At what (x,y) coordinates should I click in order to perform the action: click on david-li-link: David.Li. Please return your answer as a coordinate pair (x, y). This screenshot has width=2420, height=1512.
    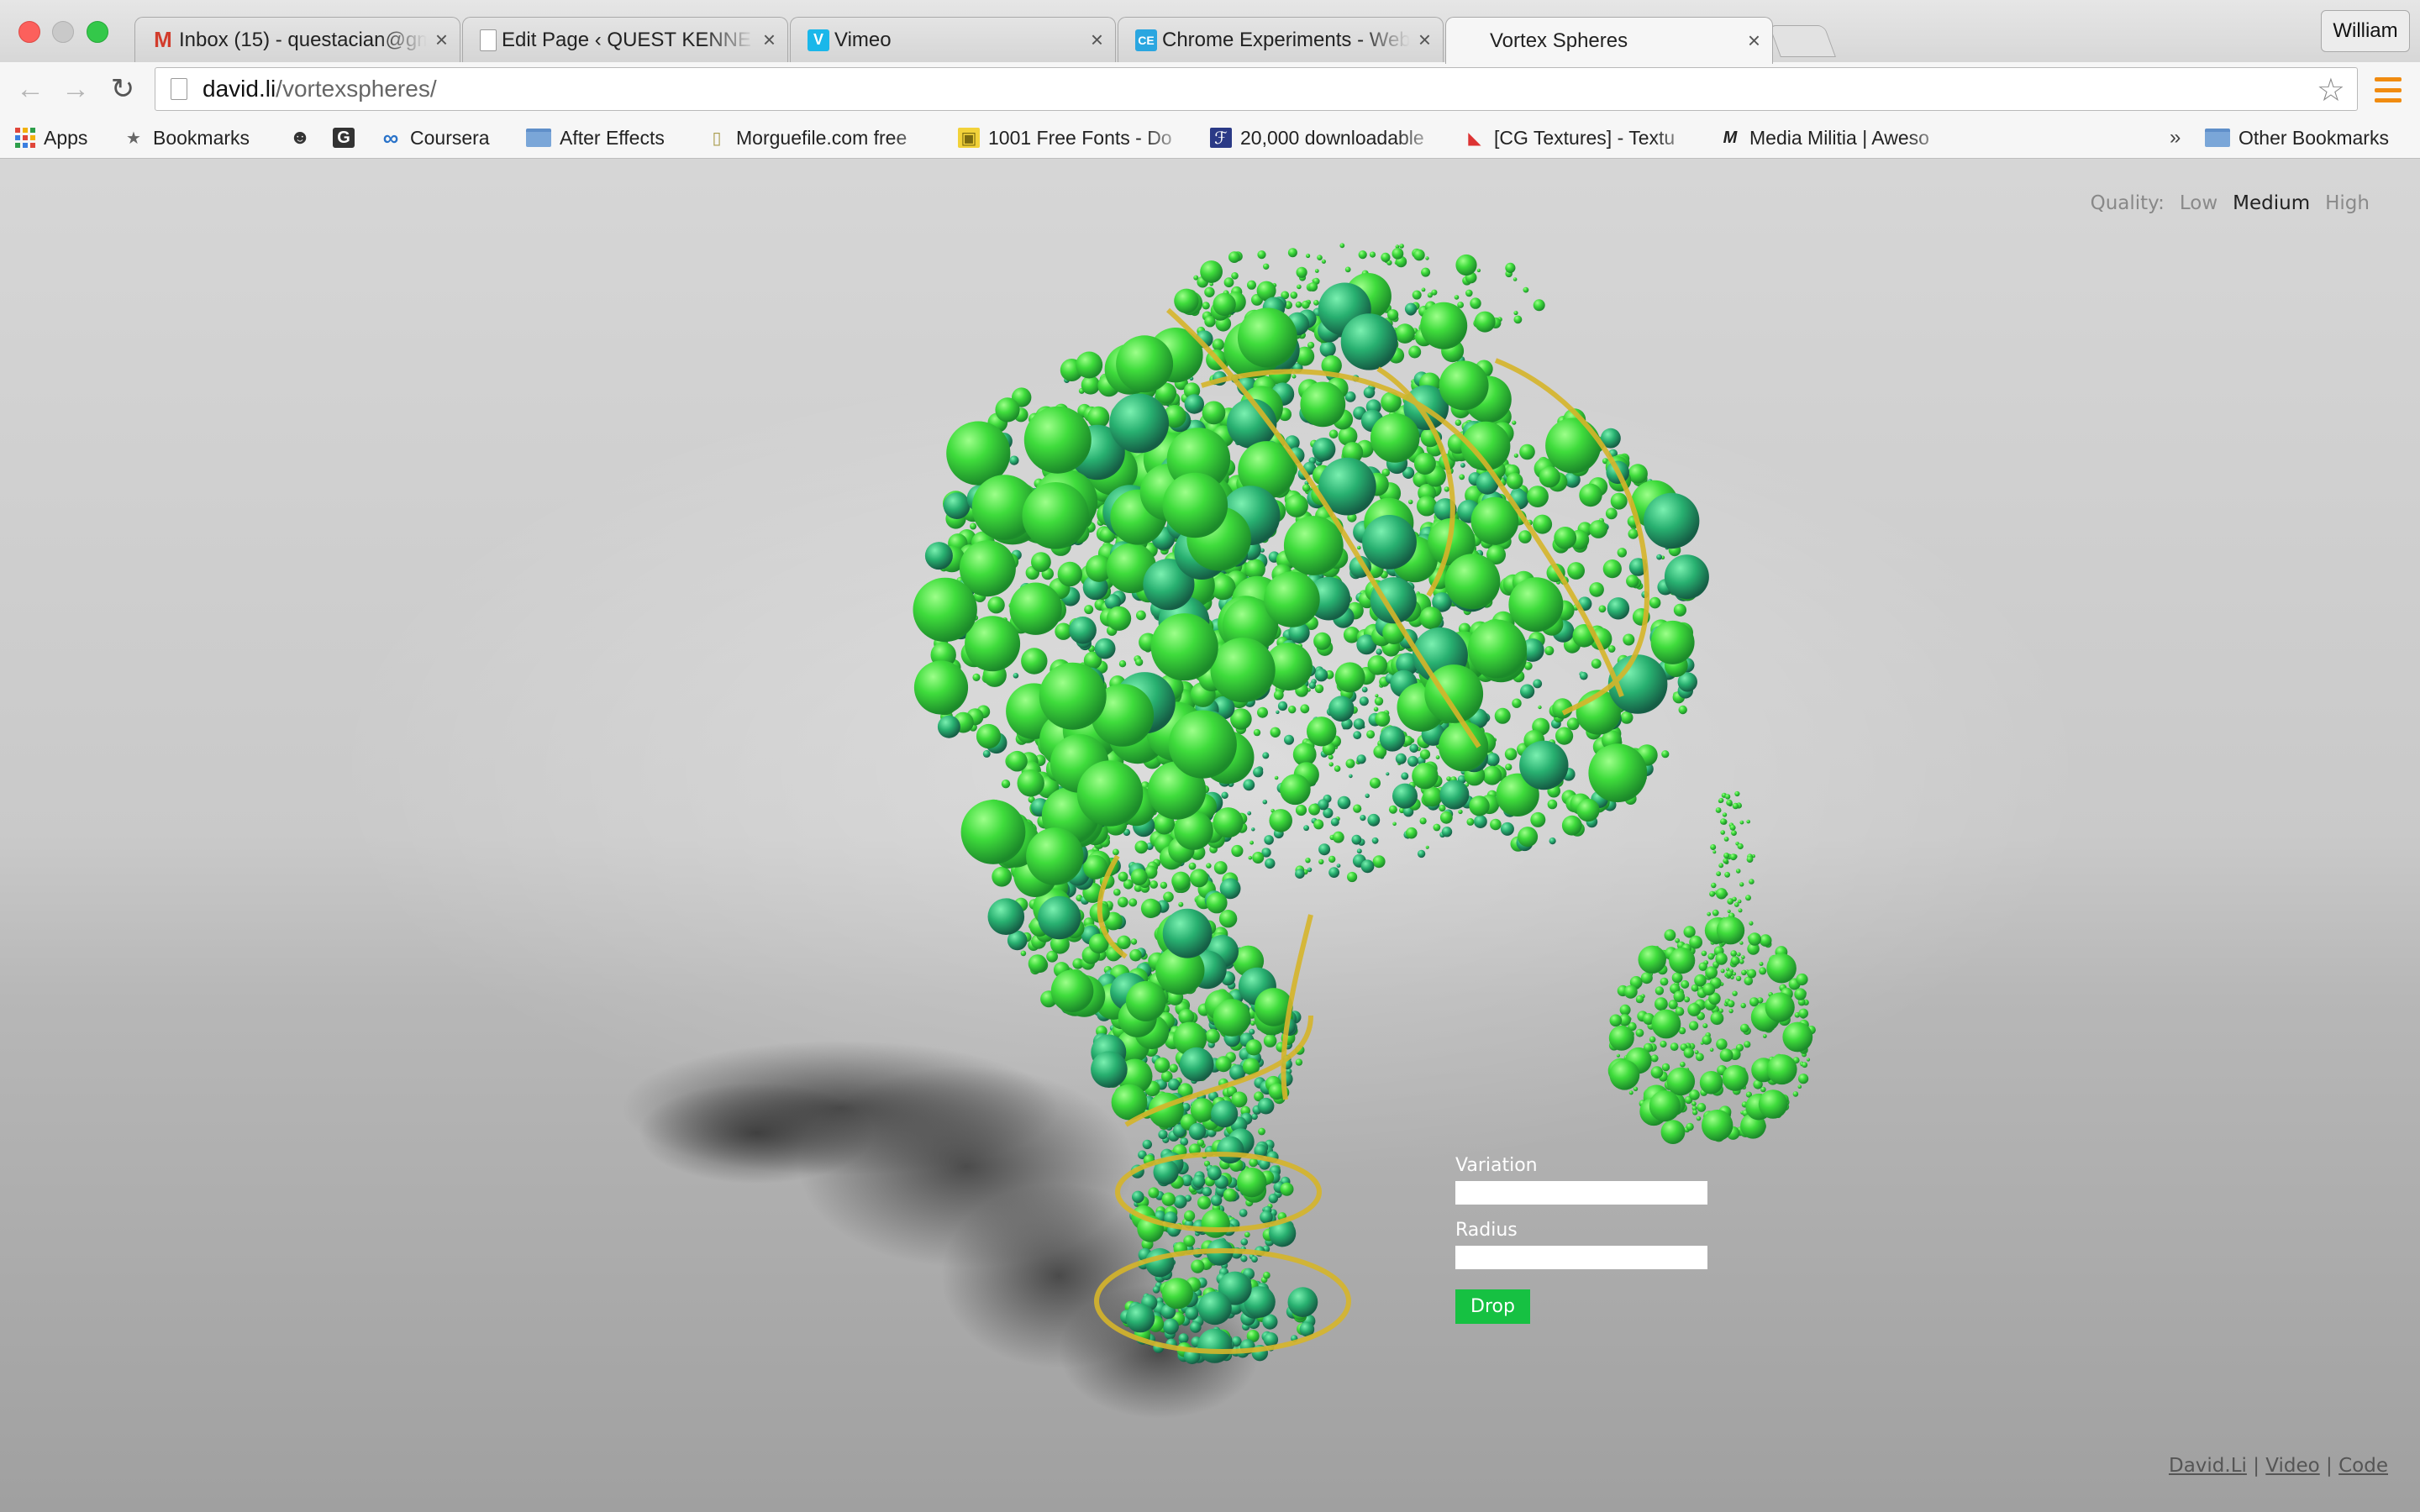
    Looking at the image, I should click on (2208, 1466).